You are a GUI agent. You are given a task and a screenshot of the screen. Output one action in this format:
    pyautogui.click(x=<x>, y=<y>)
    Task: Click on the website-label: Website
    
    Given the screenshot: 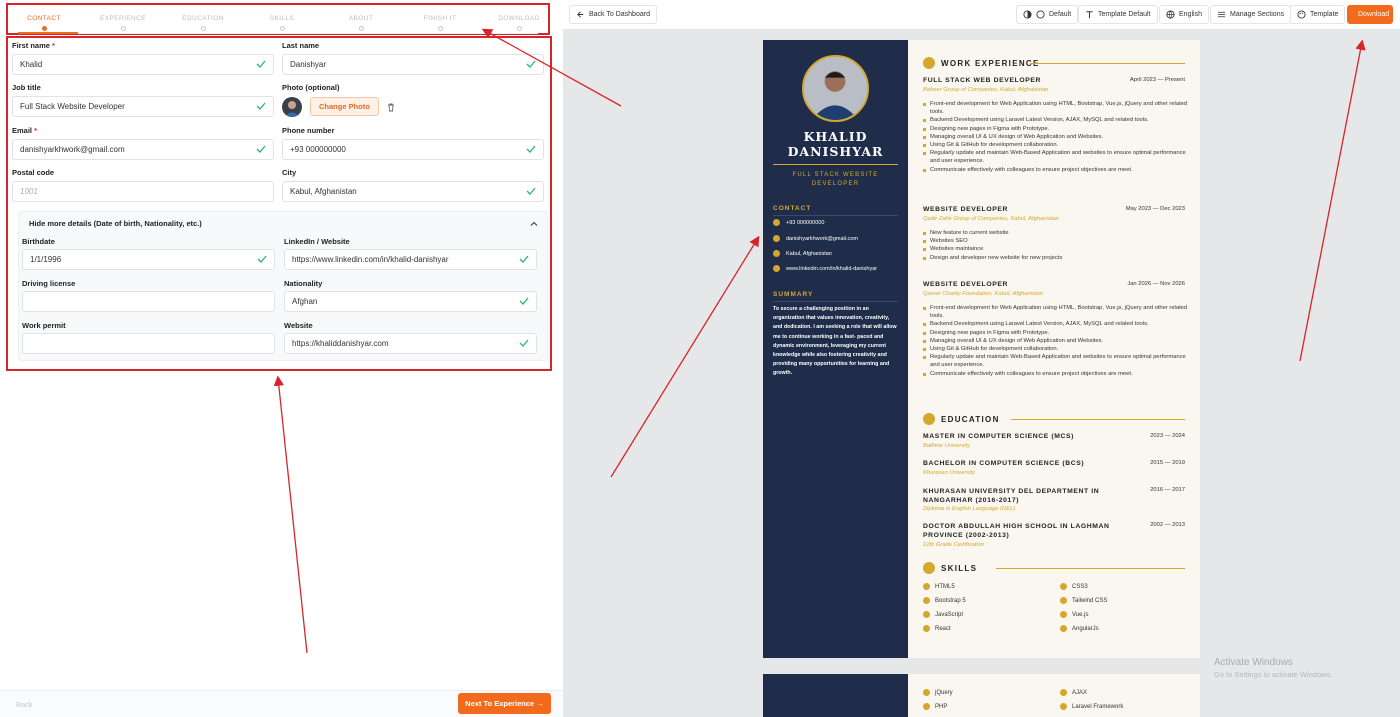 What is the action you would take?
    pyautogui.click(x=298, y=325)
    